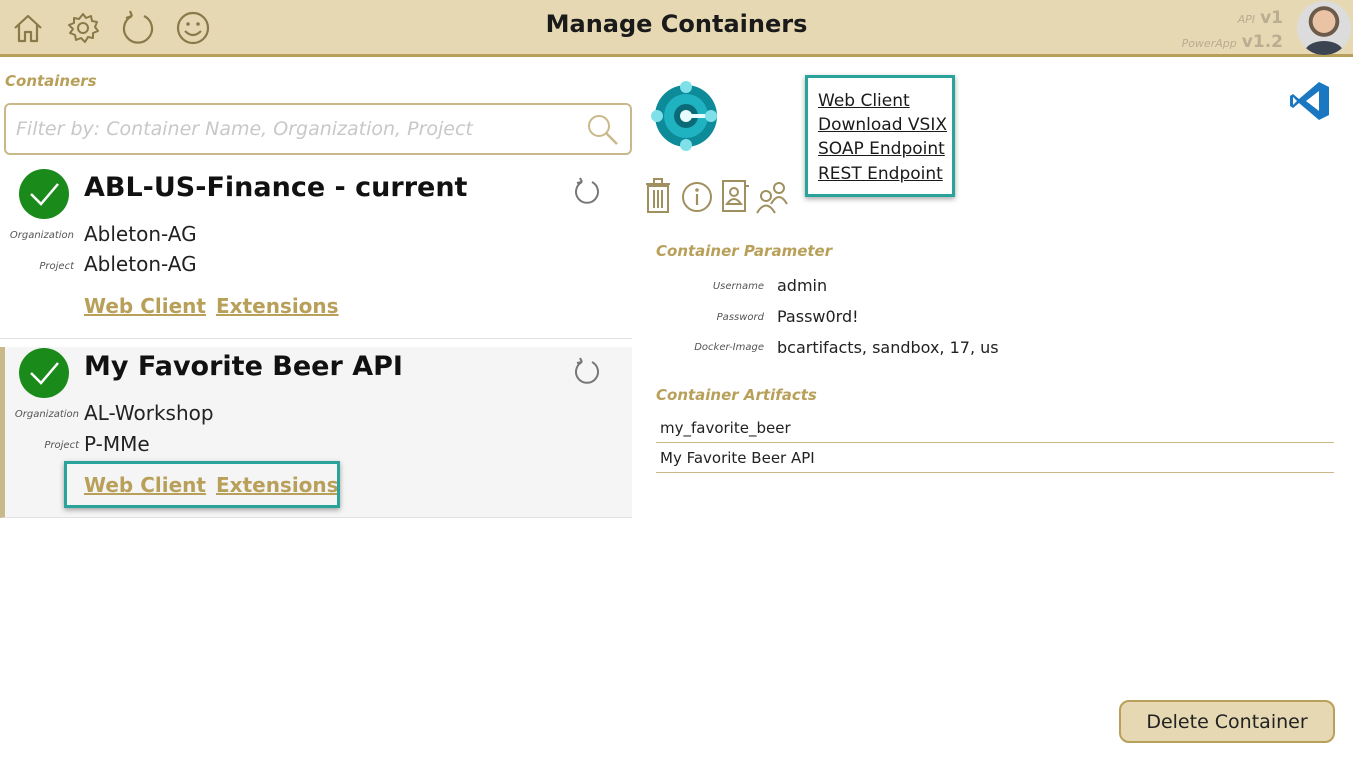 Image resolution: width=1353 pixels, height=761 pixels. Describe the element at coordinates (83, 28) in the screenshot. I see `gear-icon` at that location.